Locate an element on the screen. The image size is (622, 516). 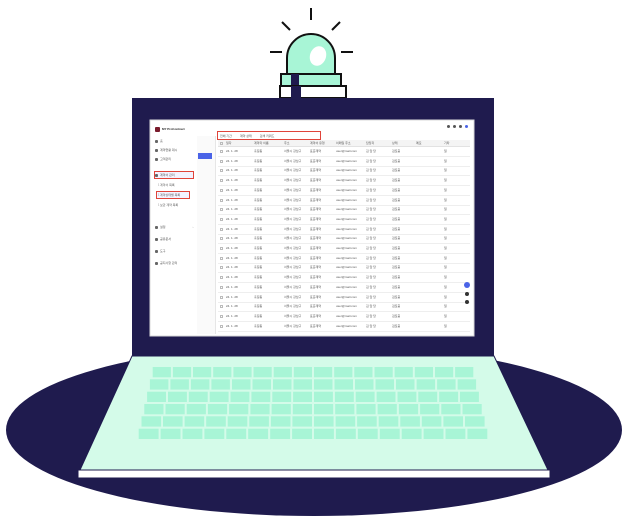
settings-icon is located at coordinates (454, 126).